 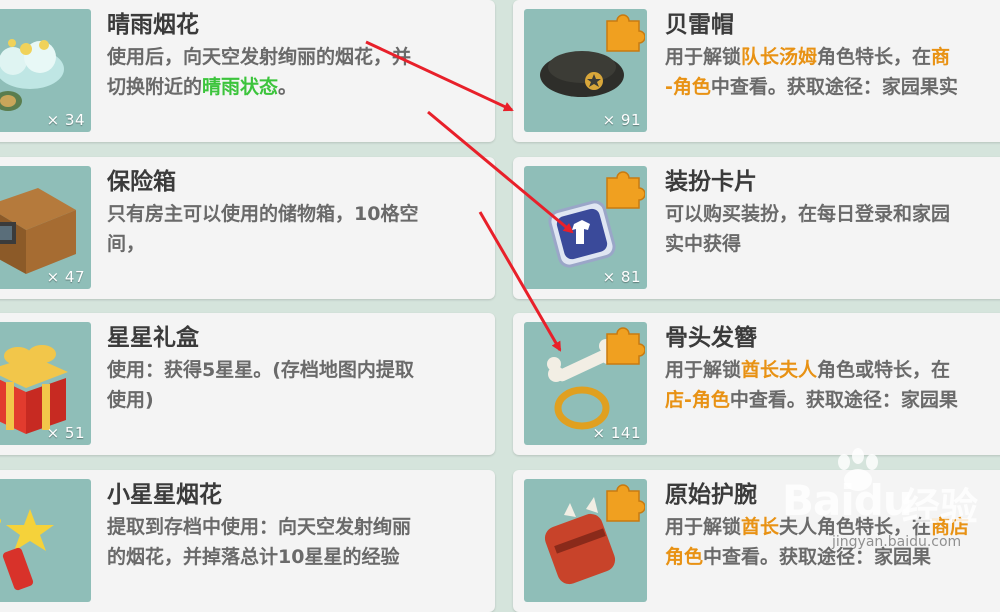 What do you see at coordinates (940, 507) in the screenshot?
I see `watermark-cn: 经验` at bounding box center [940, 507].